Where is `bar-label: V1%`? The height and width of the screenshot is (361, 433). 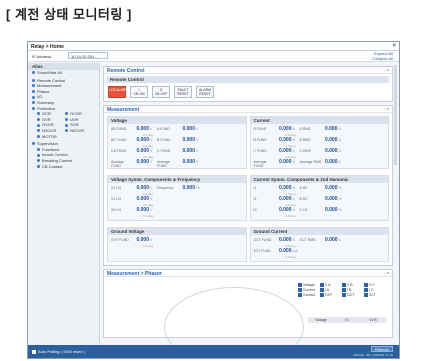
bar-label: V1% is located at coordinates (373, 320).